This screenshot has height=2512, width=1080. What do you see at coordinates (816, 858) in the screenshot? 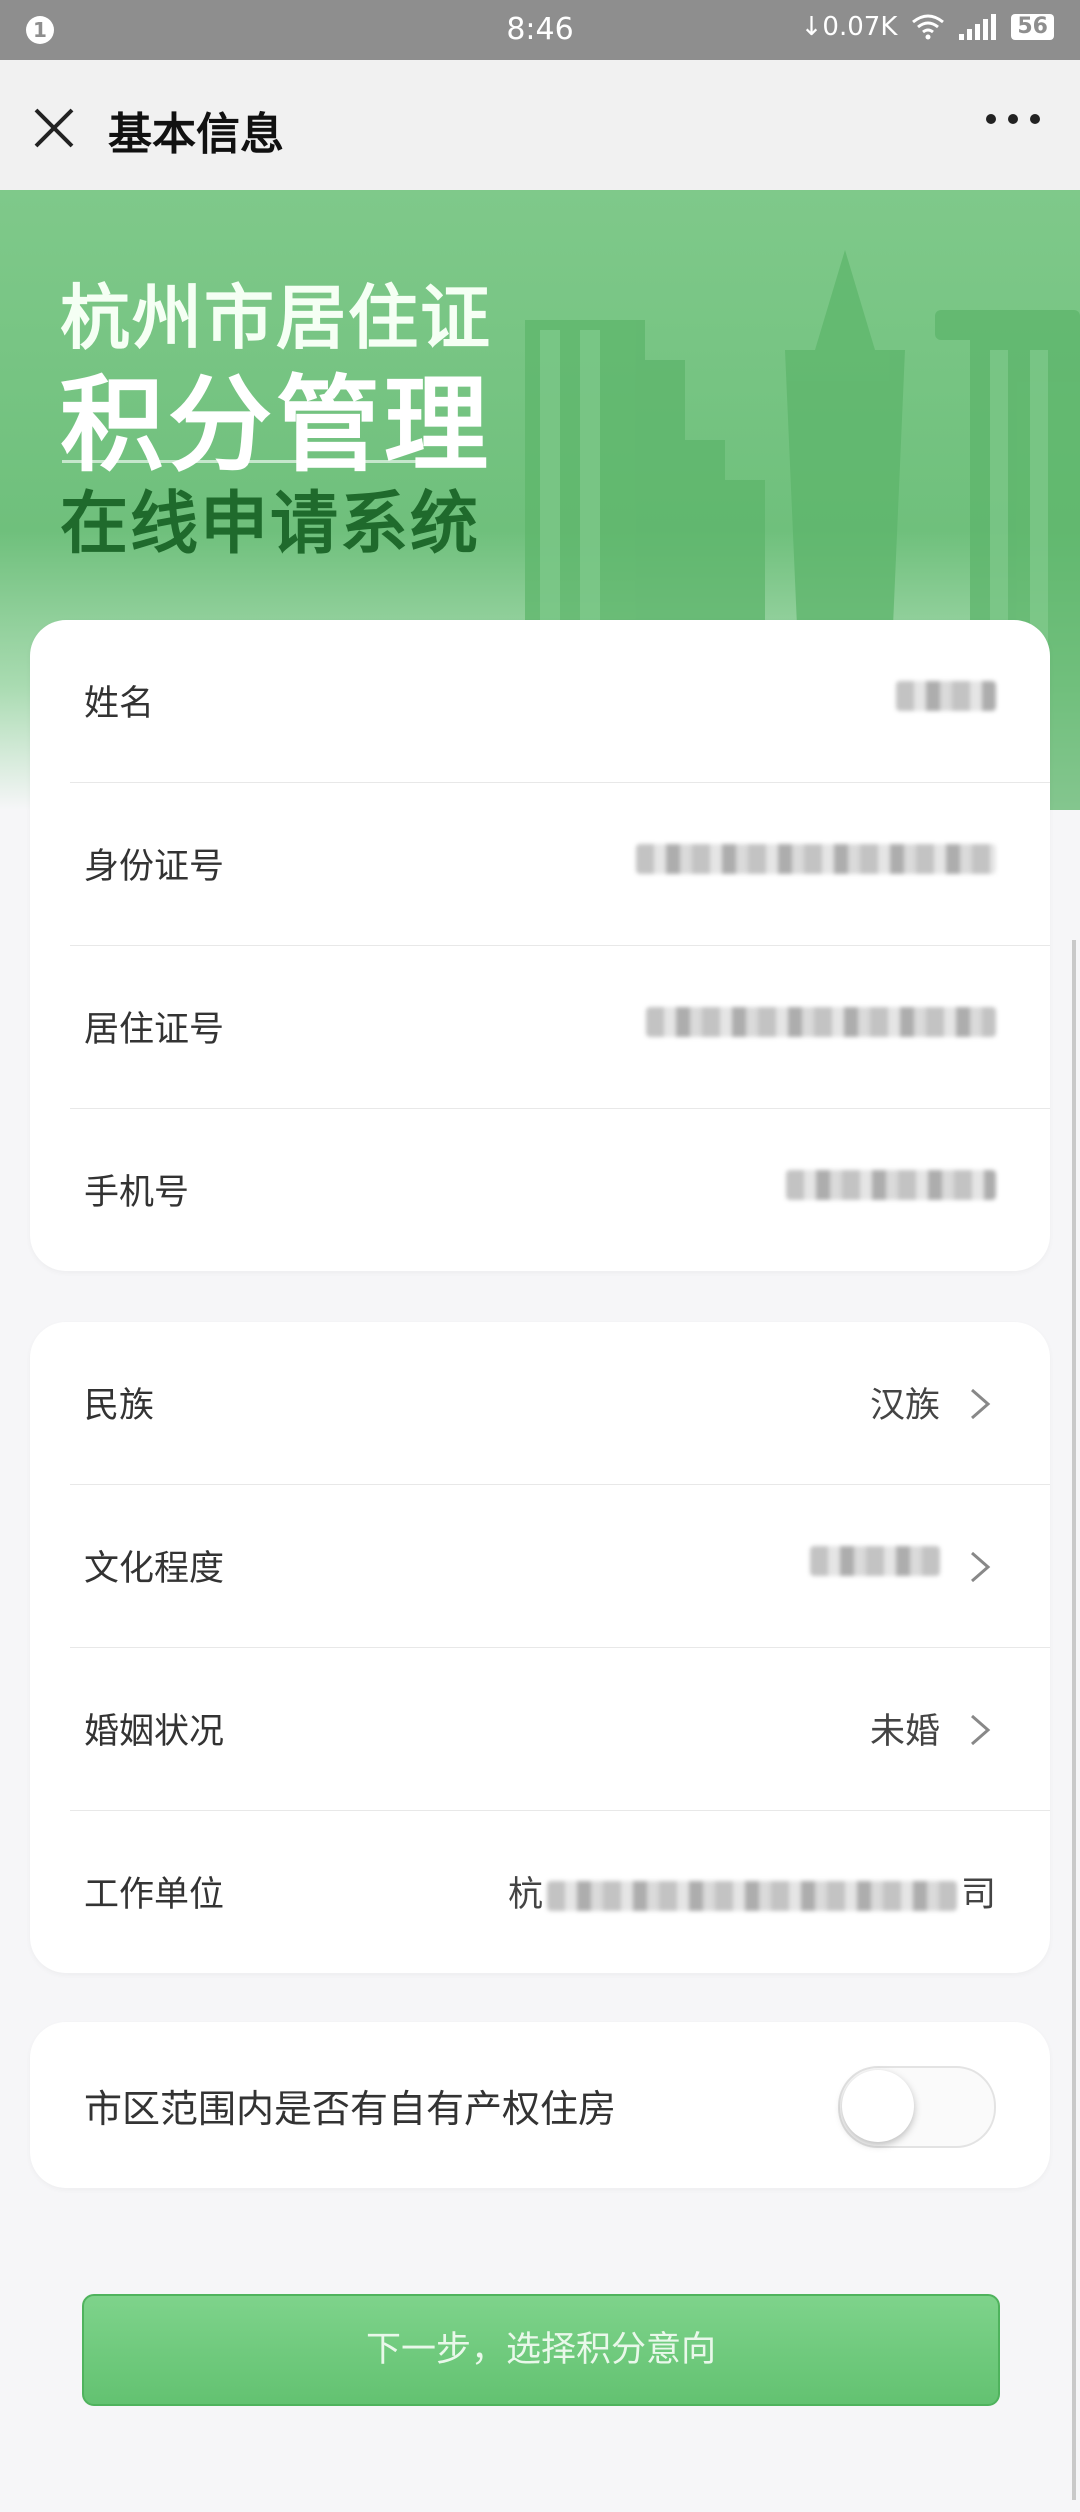
I see `id-number-value` at bounding box center [816, 858].